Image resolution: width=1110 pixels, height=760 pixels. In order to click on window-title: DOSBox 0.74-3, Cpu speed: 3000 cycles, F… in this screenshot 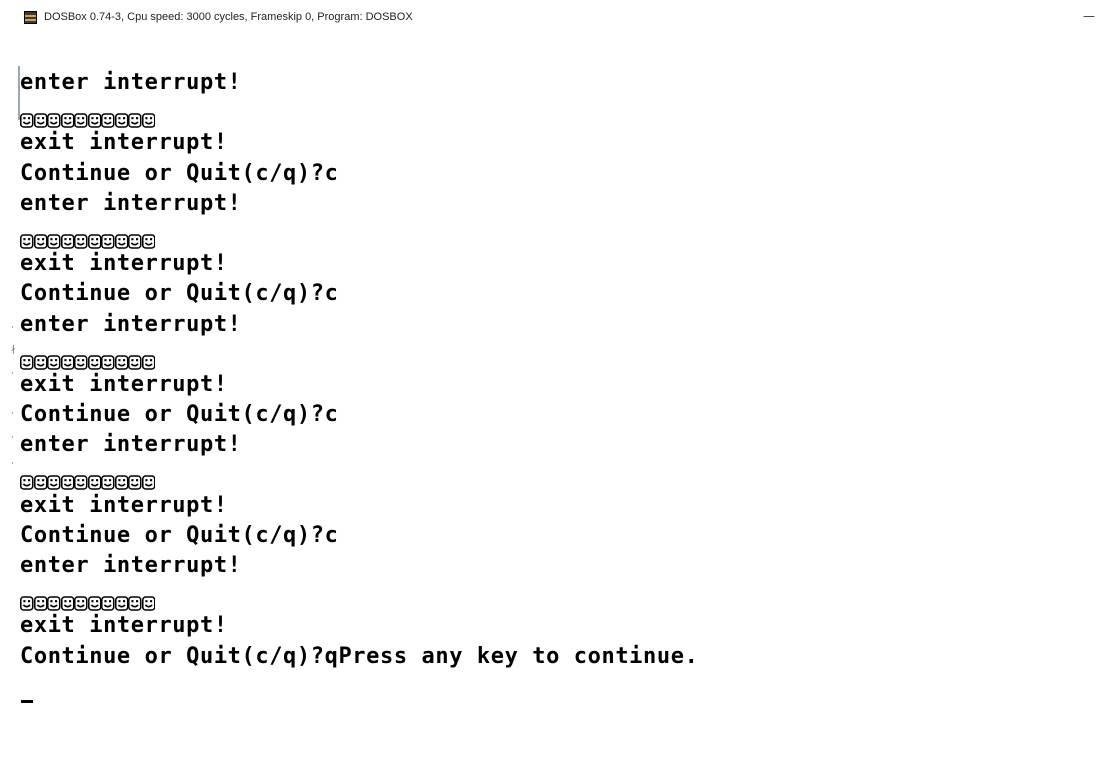, I will do `click(228, 17)`.